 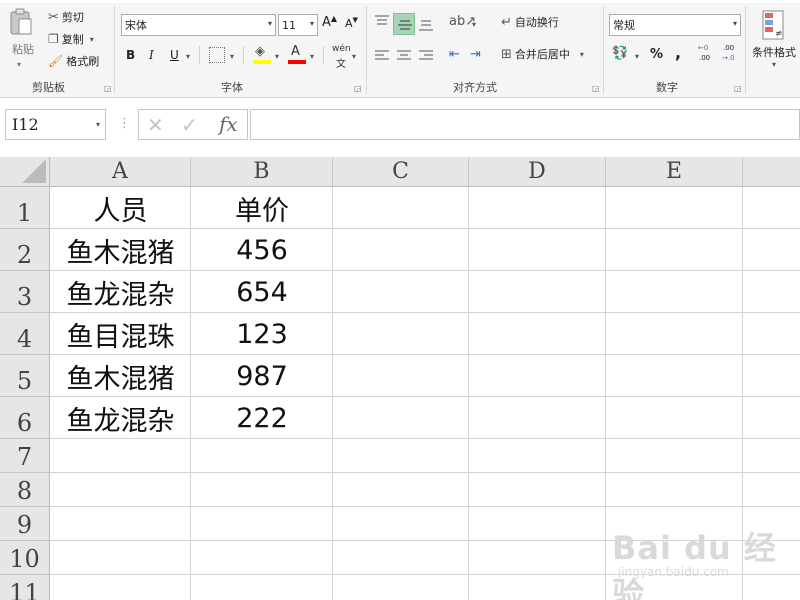 I want to click on align-center-icon, so click(x=404, y=56).